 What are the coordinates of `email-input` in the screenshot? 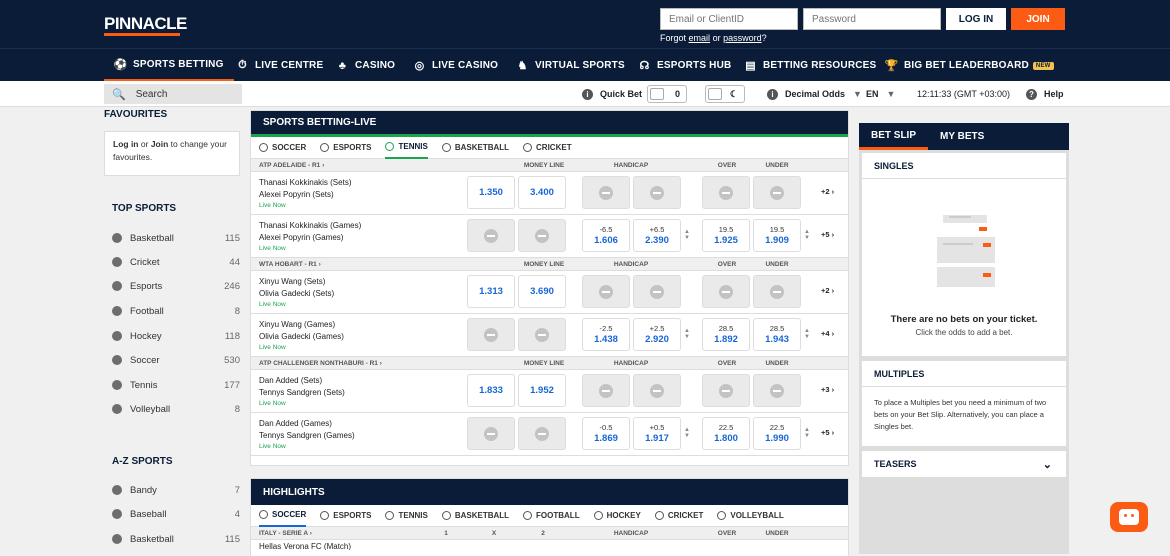 It's located at (729, 19).